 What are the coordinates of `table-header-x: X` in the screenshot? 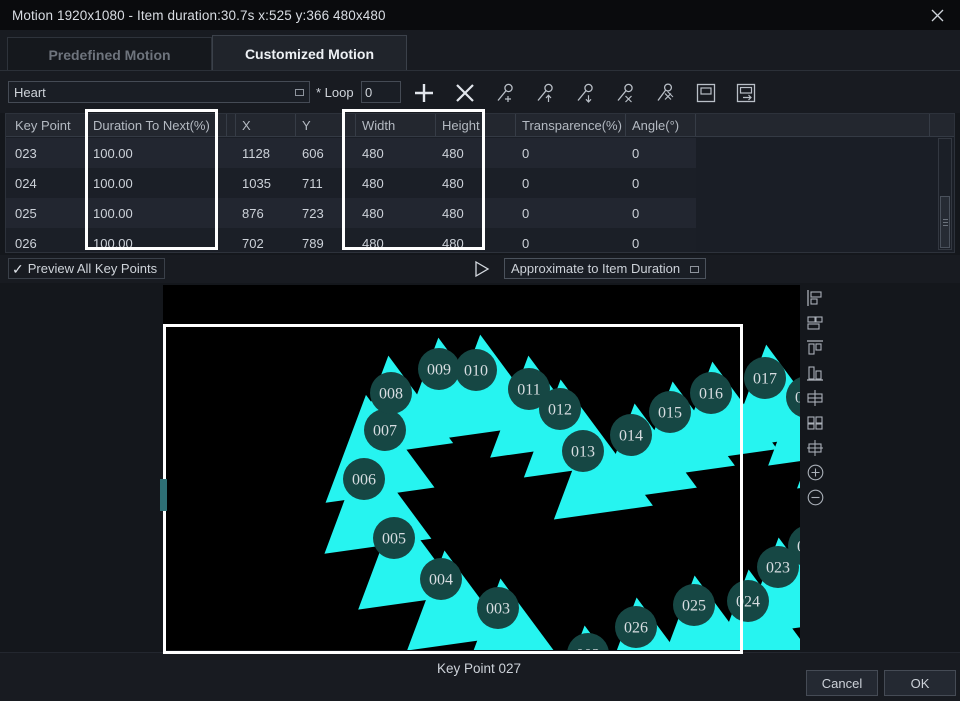 It's located at (266, 125).